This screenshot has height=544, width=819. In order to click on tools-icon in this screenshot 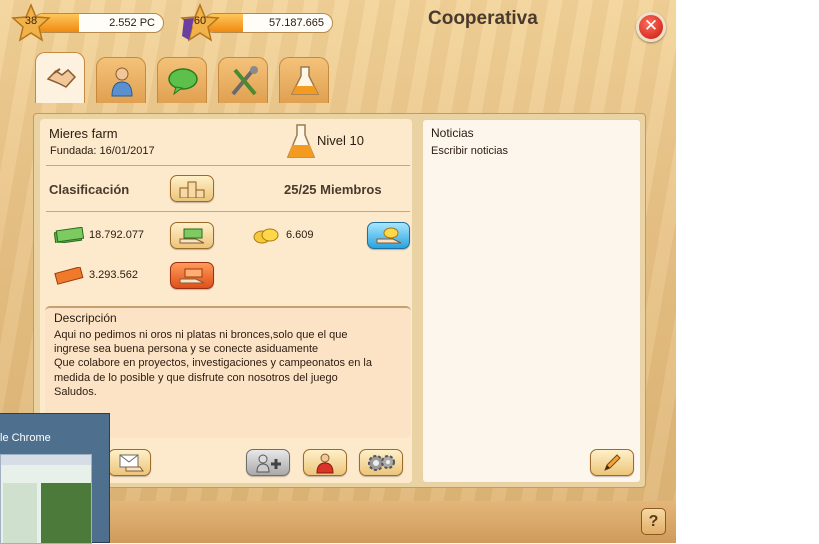, I will do `click(244, 81)`.